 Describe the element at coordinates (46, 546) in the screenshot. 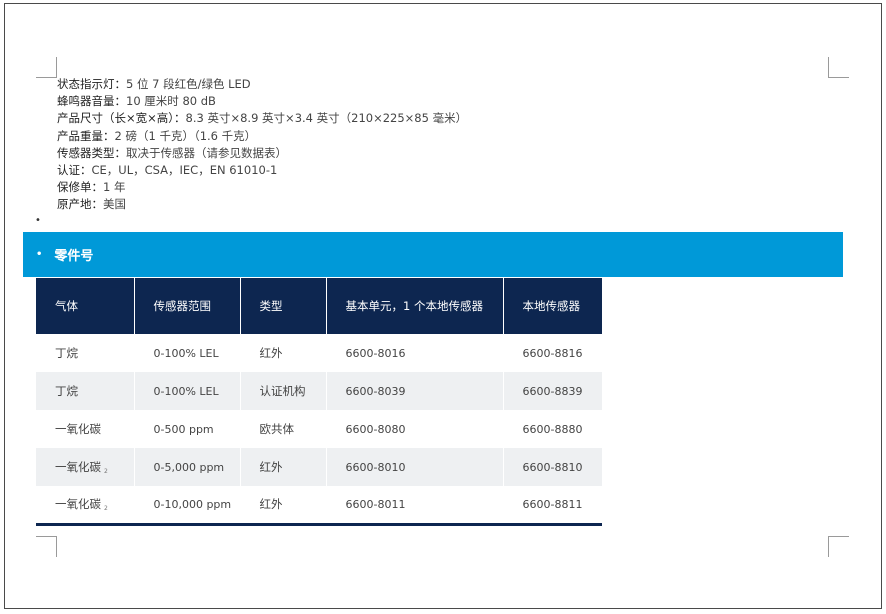

I see `crop-mark-bottom-left` at that location.